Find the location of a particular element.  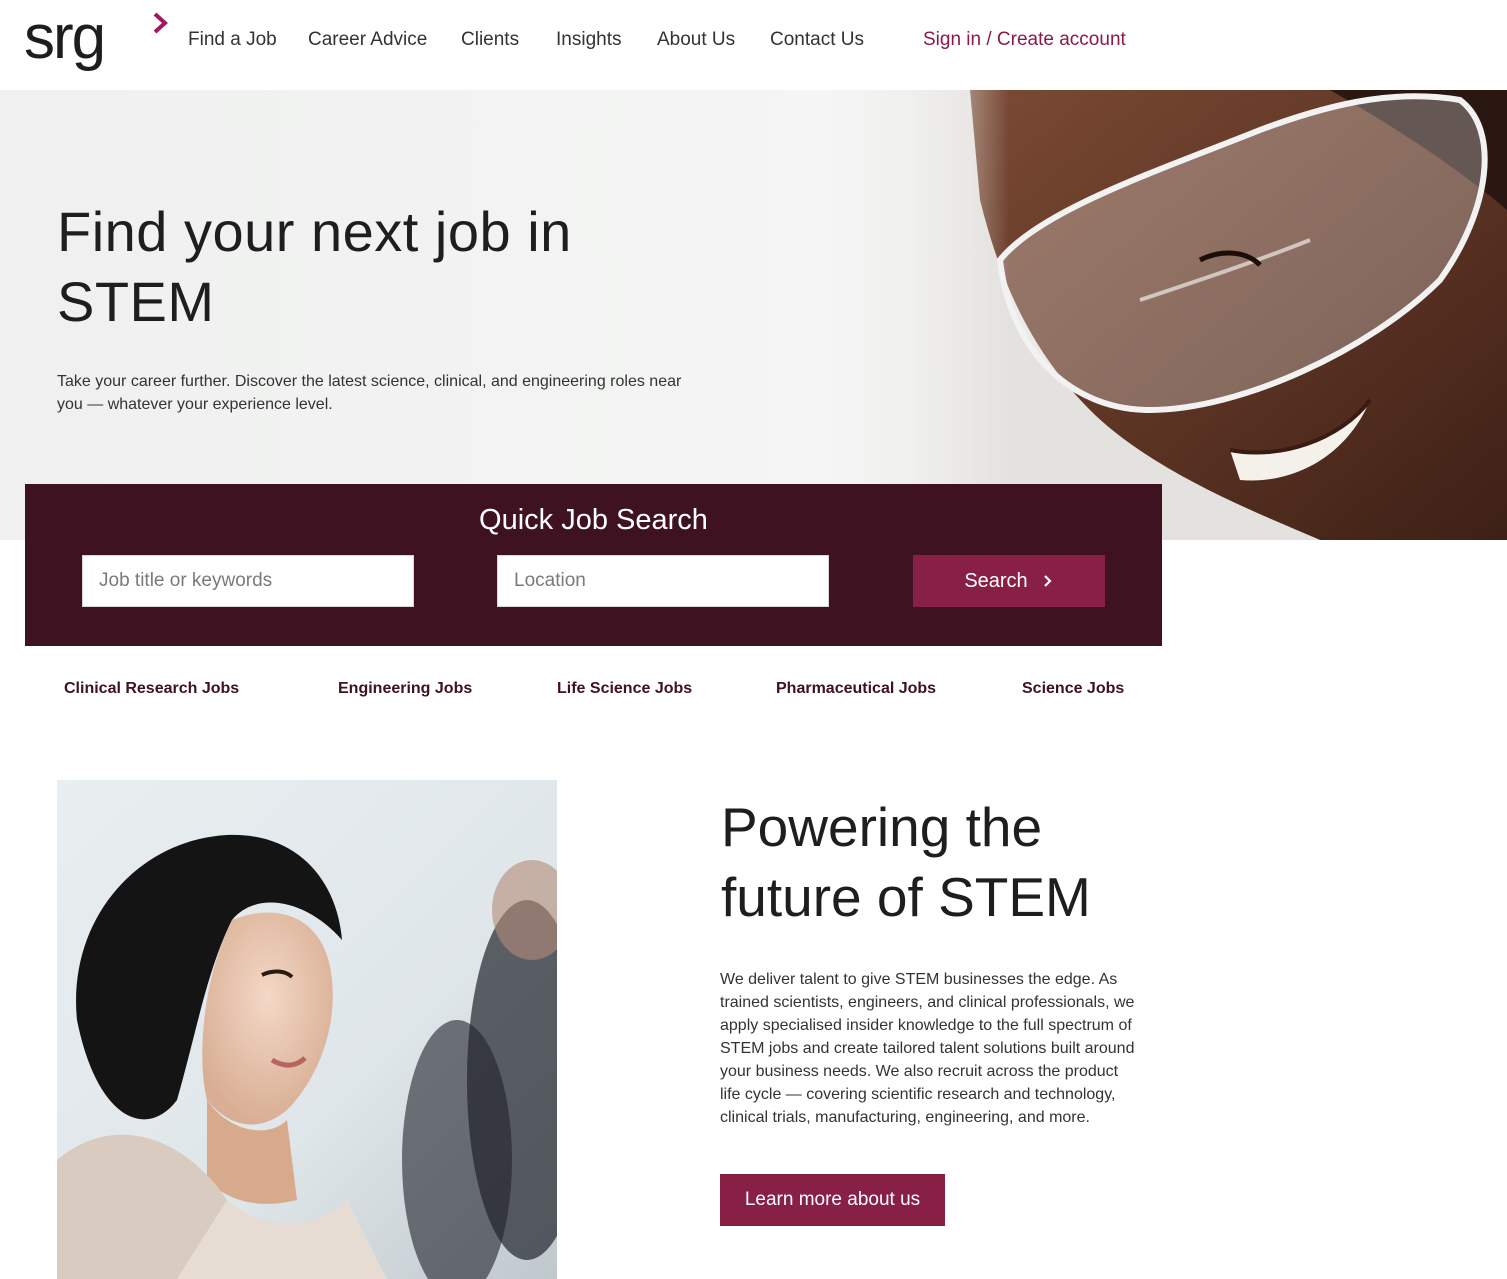

category-link-clinical-research: Clinical Research Jobs is located at coordinates (151, 689).